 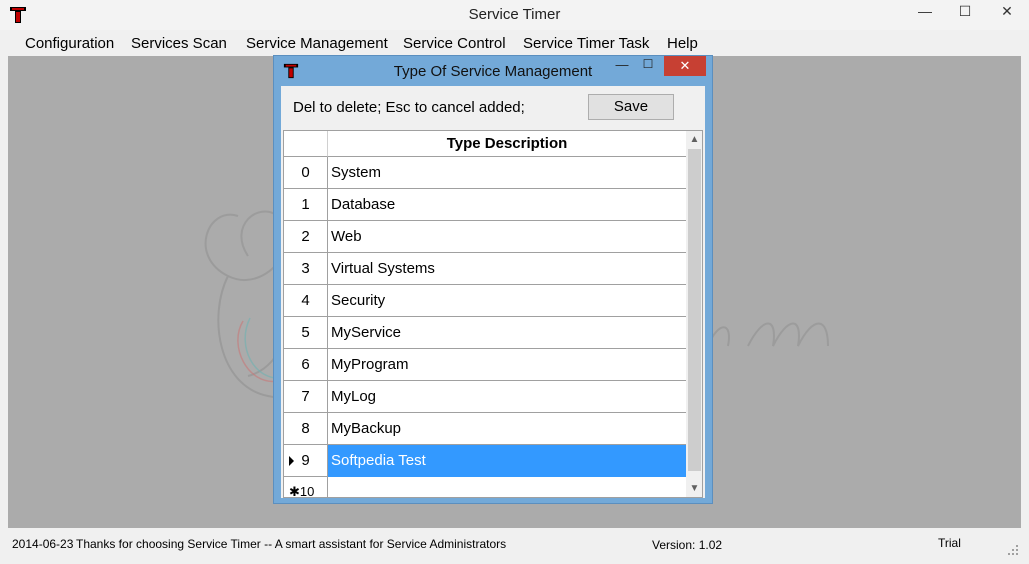 What do you see at coordinates (507, 365) in the screenshot?
I see `row-description: MyProgram` at bounding box center [507, 365].